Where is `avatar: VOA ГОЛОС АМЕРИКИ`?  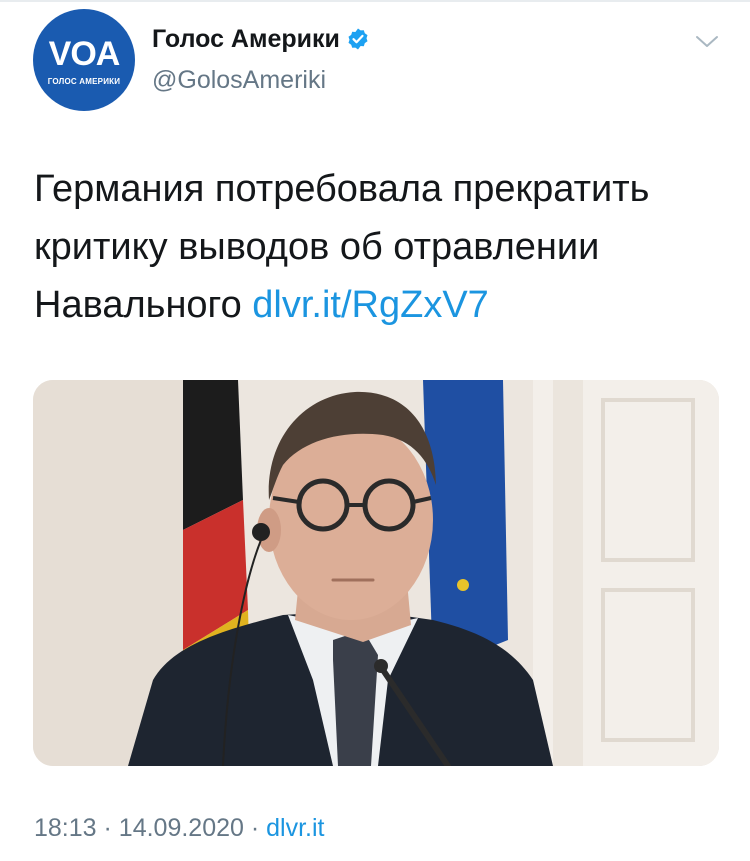 avatar: VOA ГОЛОС АМЕРИКИ is located at coordinates (84, 60).